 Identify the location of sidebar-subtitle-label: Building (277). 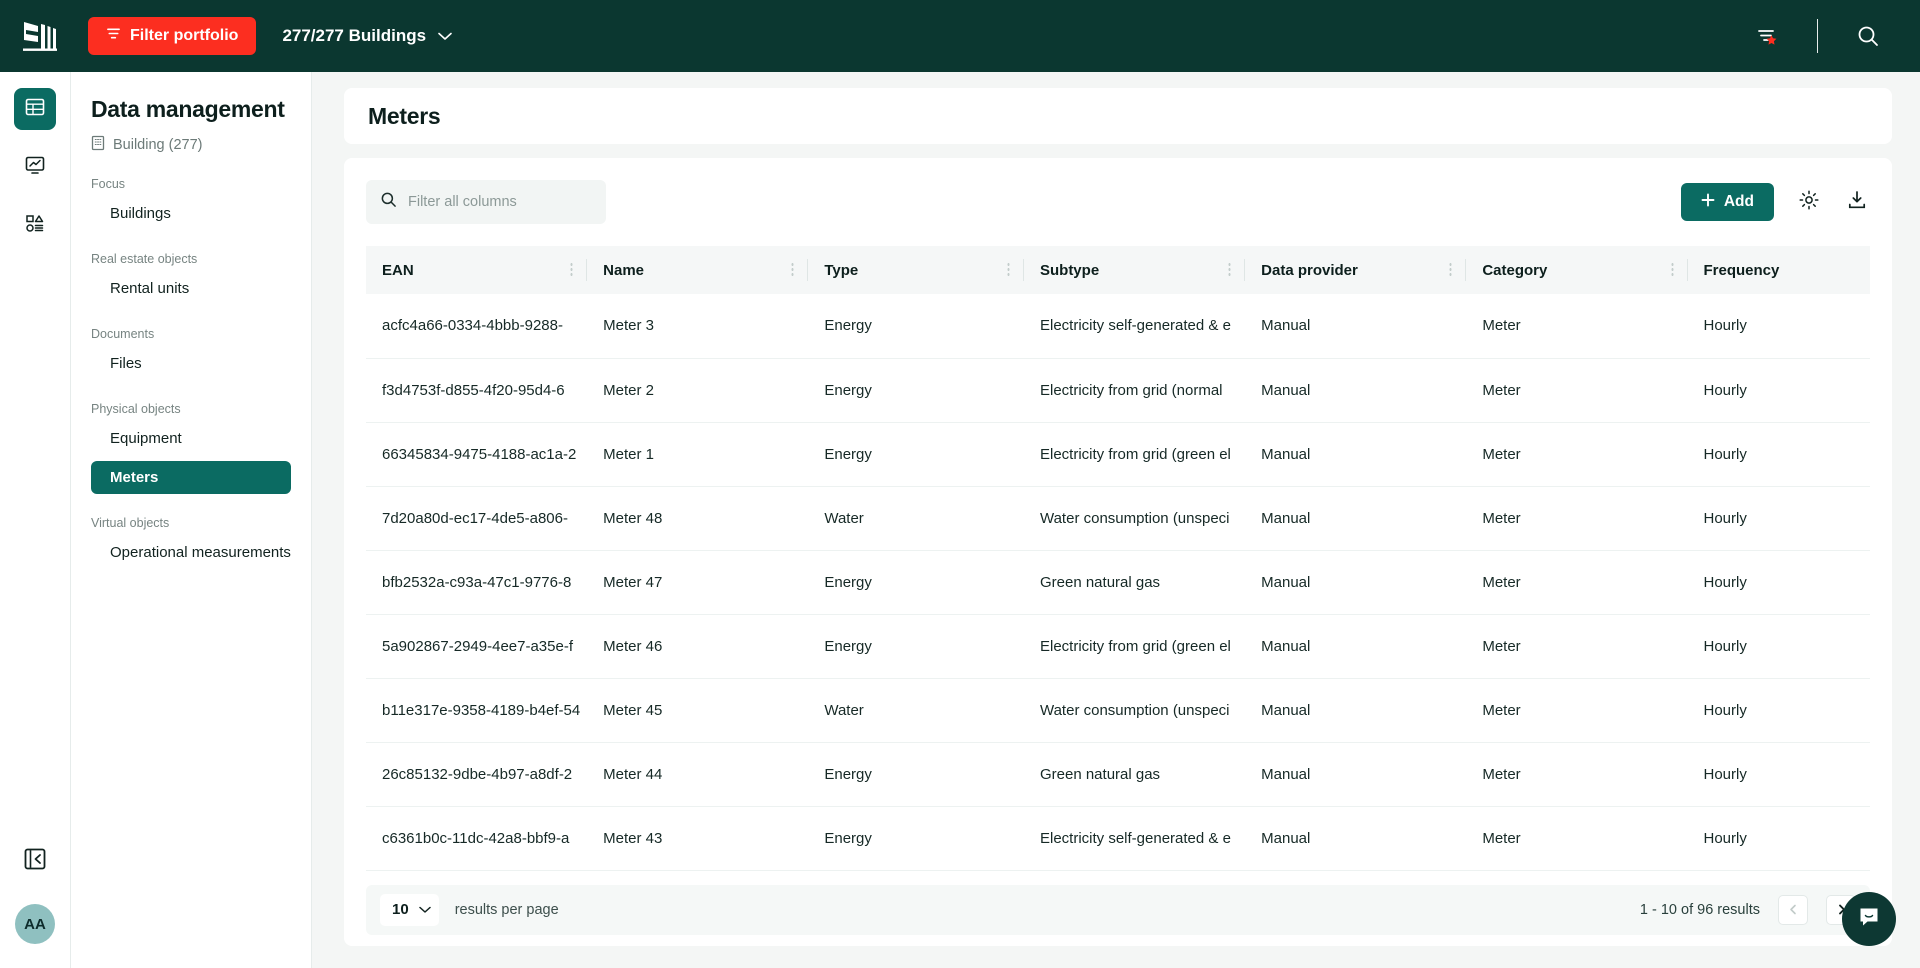
(158, 145).